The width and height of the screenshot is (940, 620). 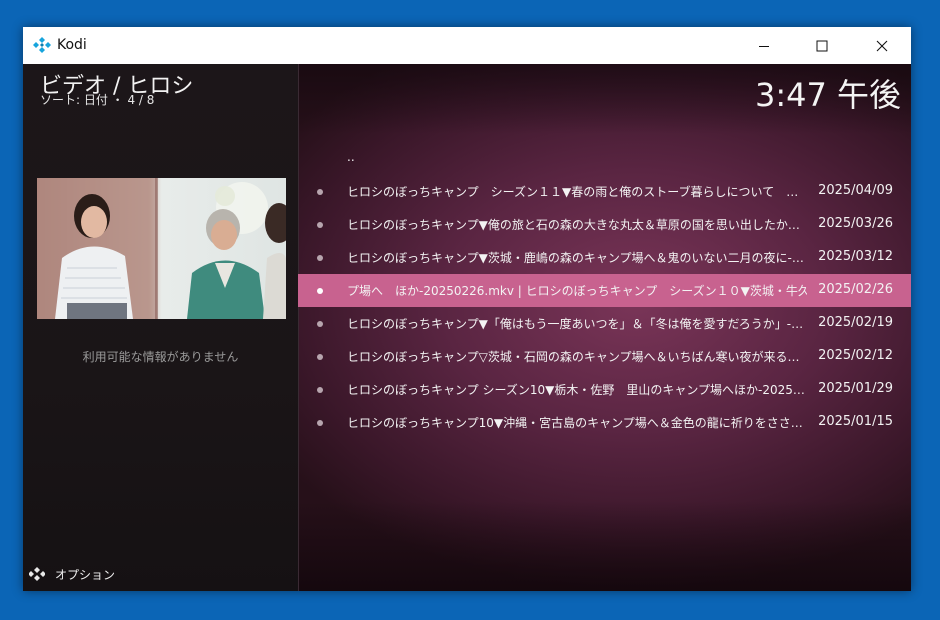 I want to click on minimize-icon, so click(x=764, y=46).